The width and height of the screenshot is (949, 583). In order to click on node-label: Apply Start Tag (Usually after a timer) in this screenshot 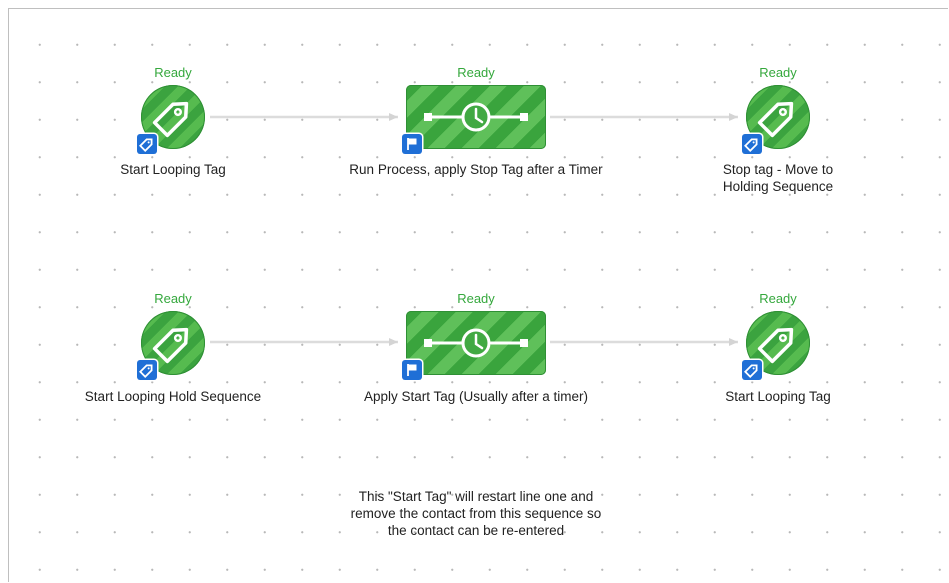, I will do `click(476, 396)`.